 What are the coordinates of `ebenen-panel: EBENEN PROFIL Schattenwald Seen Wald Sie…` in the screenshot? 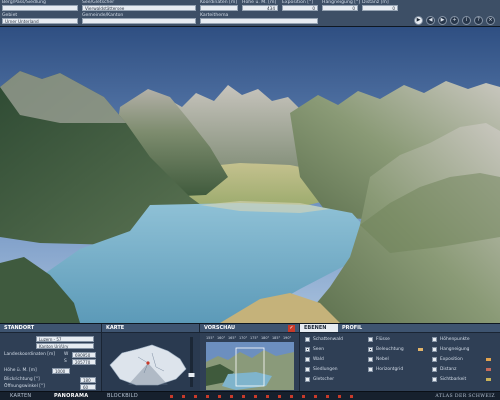 It's located at (400, 358).